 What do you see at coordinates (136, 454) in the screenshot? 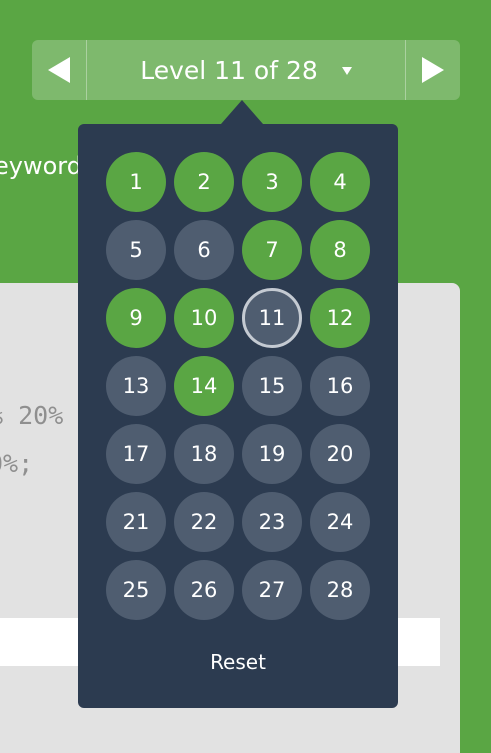
I see `level-button-17: 17` at bounding box center [136, 454].